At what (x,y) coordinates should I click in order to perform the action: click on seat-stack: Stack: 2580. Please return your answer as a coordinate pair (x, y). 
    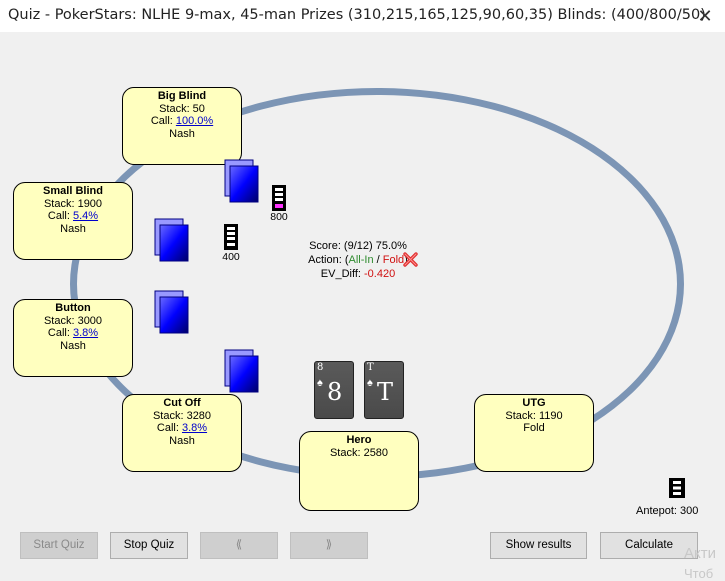
    Looking at the image, I should click on (359, 452).